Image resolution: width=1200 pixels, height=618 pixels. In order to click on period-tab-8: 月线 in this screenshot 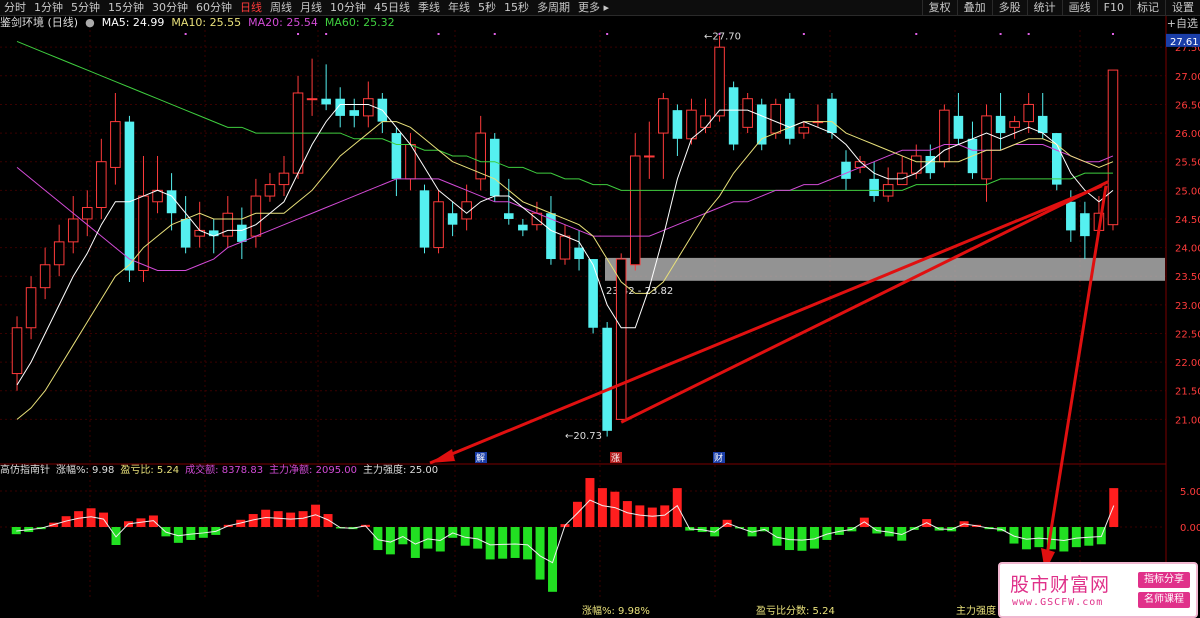, I will do `click(311, 7)`.